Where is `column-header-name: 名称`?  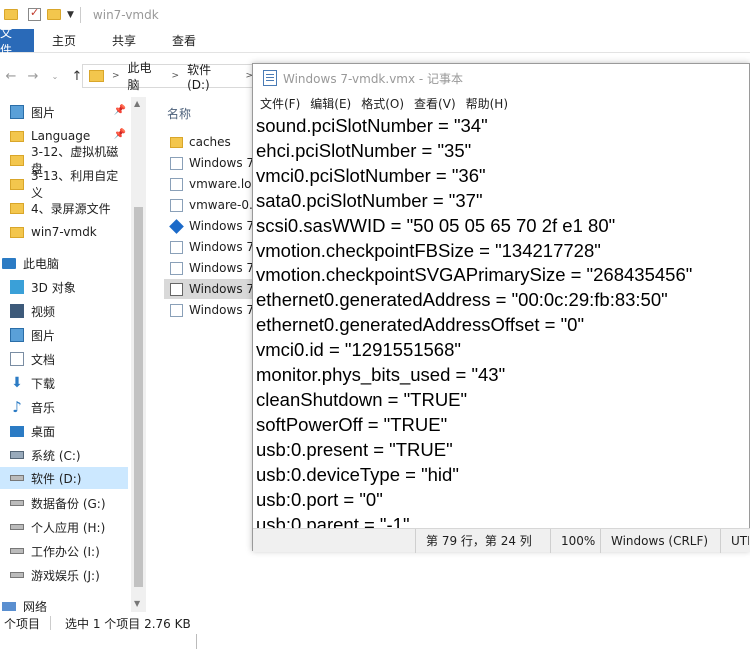 column-header-name: 名称 is located at coordinates (179, 113).